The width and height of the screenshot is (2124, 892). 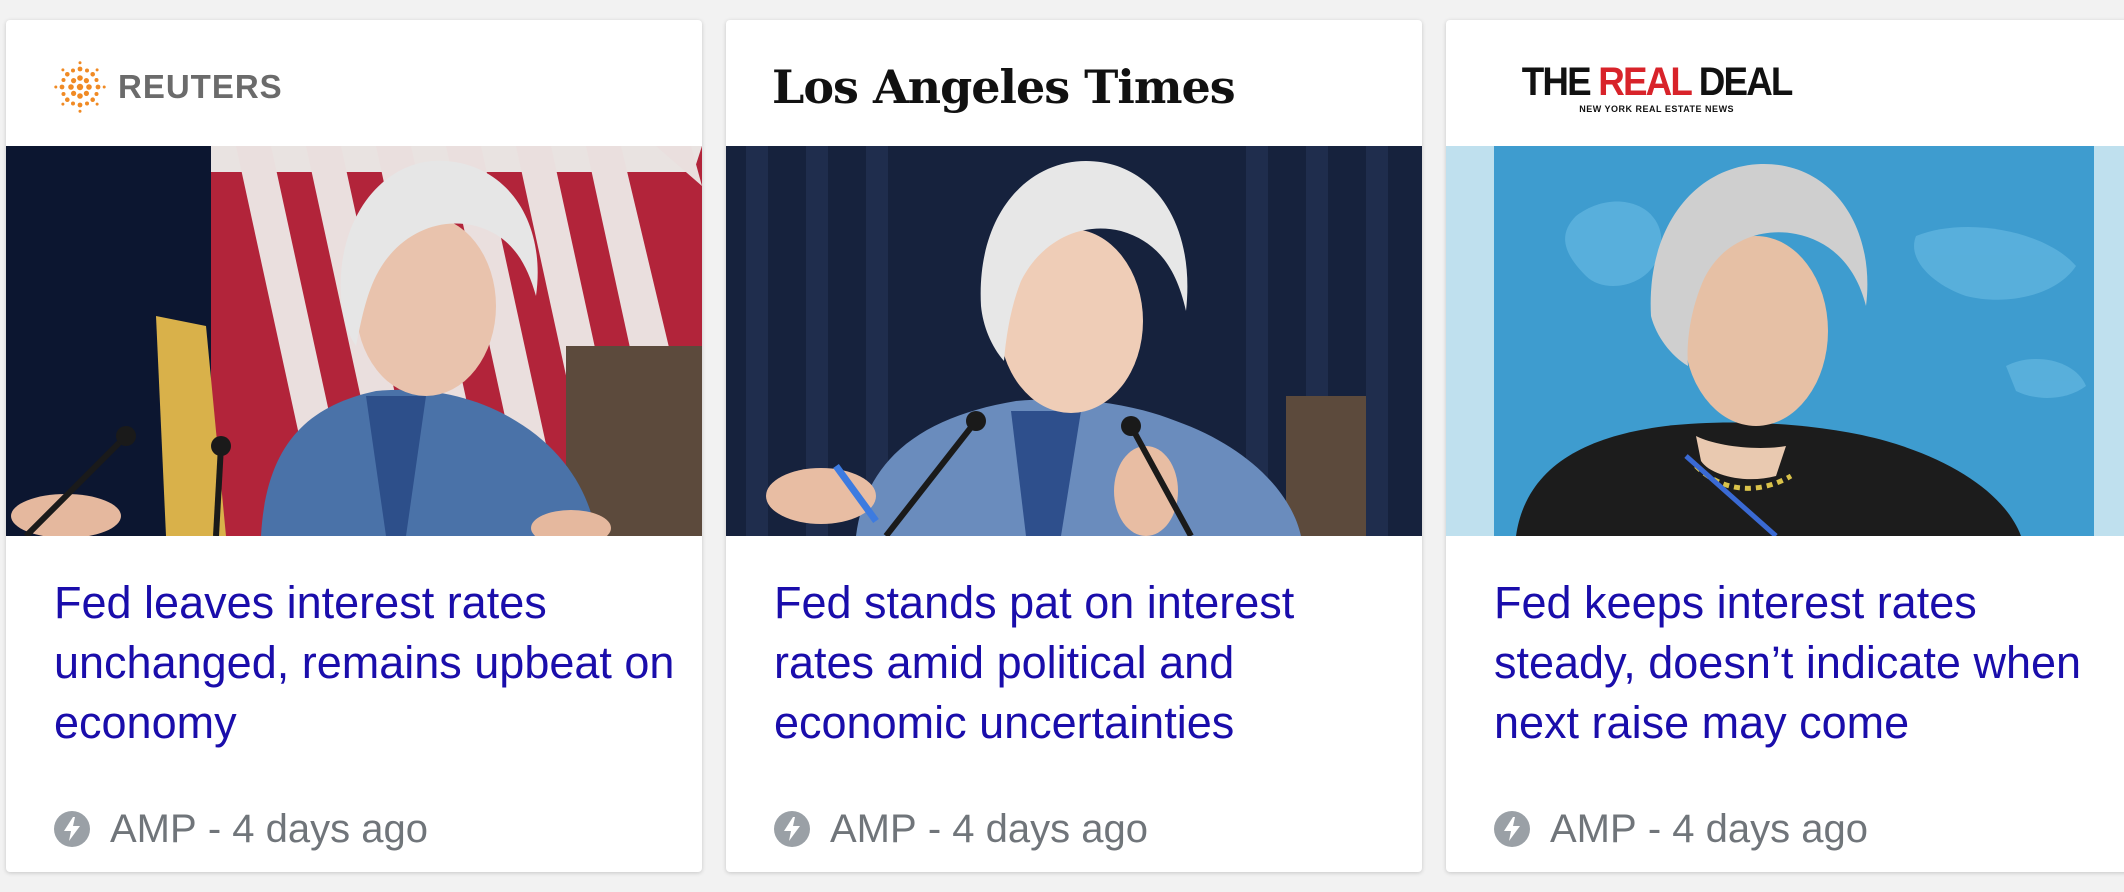 I want to click on publisher-logo-bar: THE REAL DEAL NEW YORK REAL ESTATE NEWS, so click(x=1785, y=83).